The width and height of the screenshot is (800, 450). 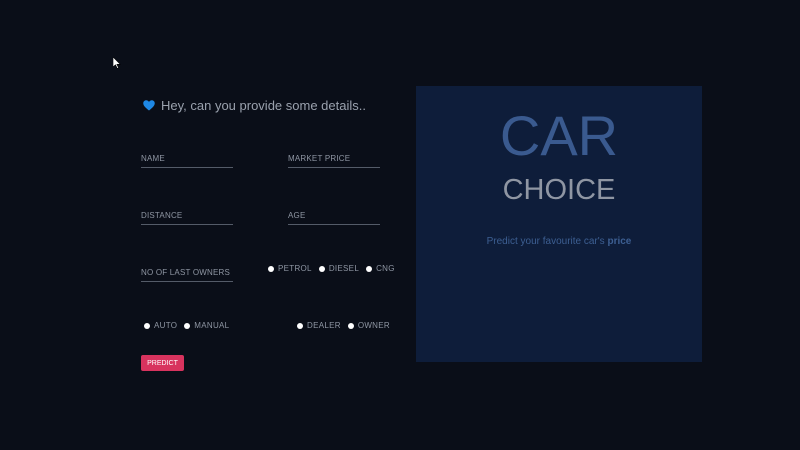 I want to click on form-heading-text: Hey, can you provide some details.., so click(x=263, y=105).